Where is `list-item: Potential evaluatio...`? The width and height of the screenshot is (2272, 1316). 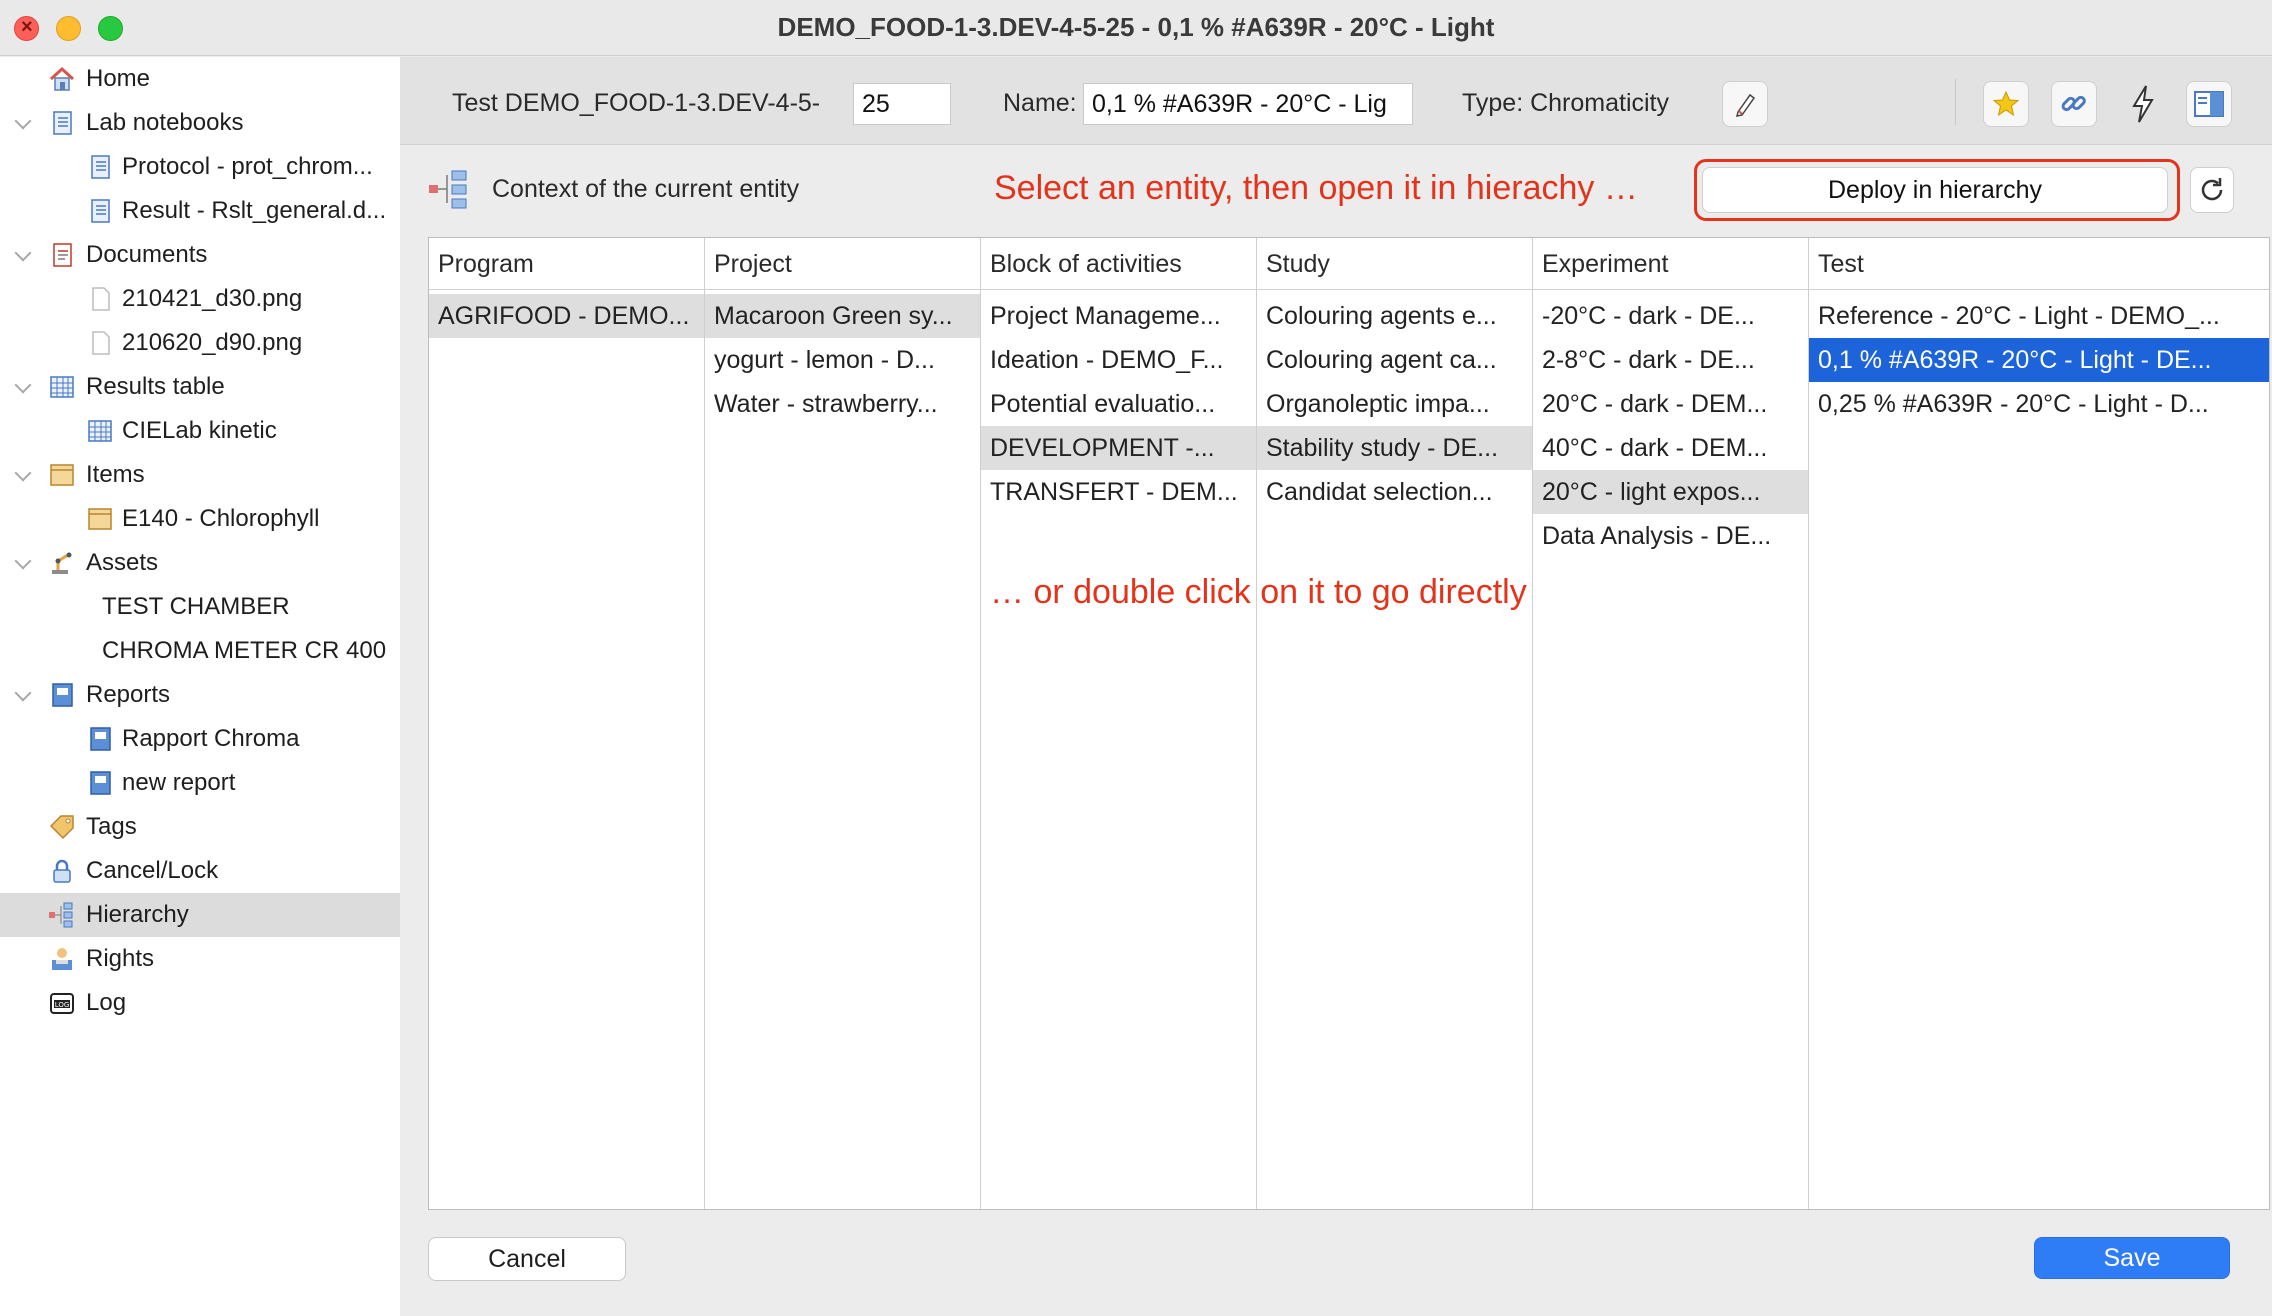
list-item: Potential evaluatio... is located at coordinates (1118, 404).